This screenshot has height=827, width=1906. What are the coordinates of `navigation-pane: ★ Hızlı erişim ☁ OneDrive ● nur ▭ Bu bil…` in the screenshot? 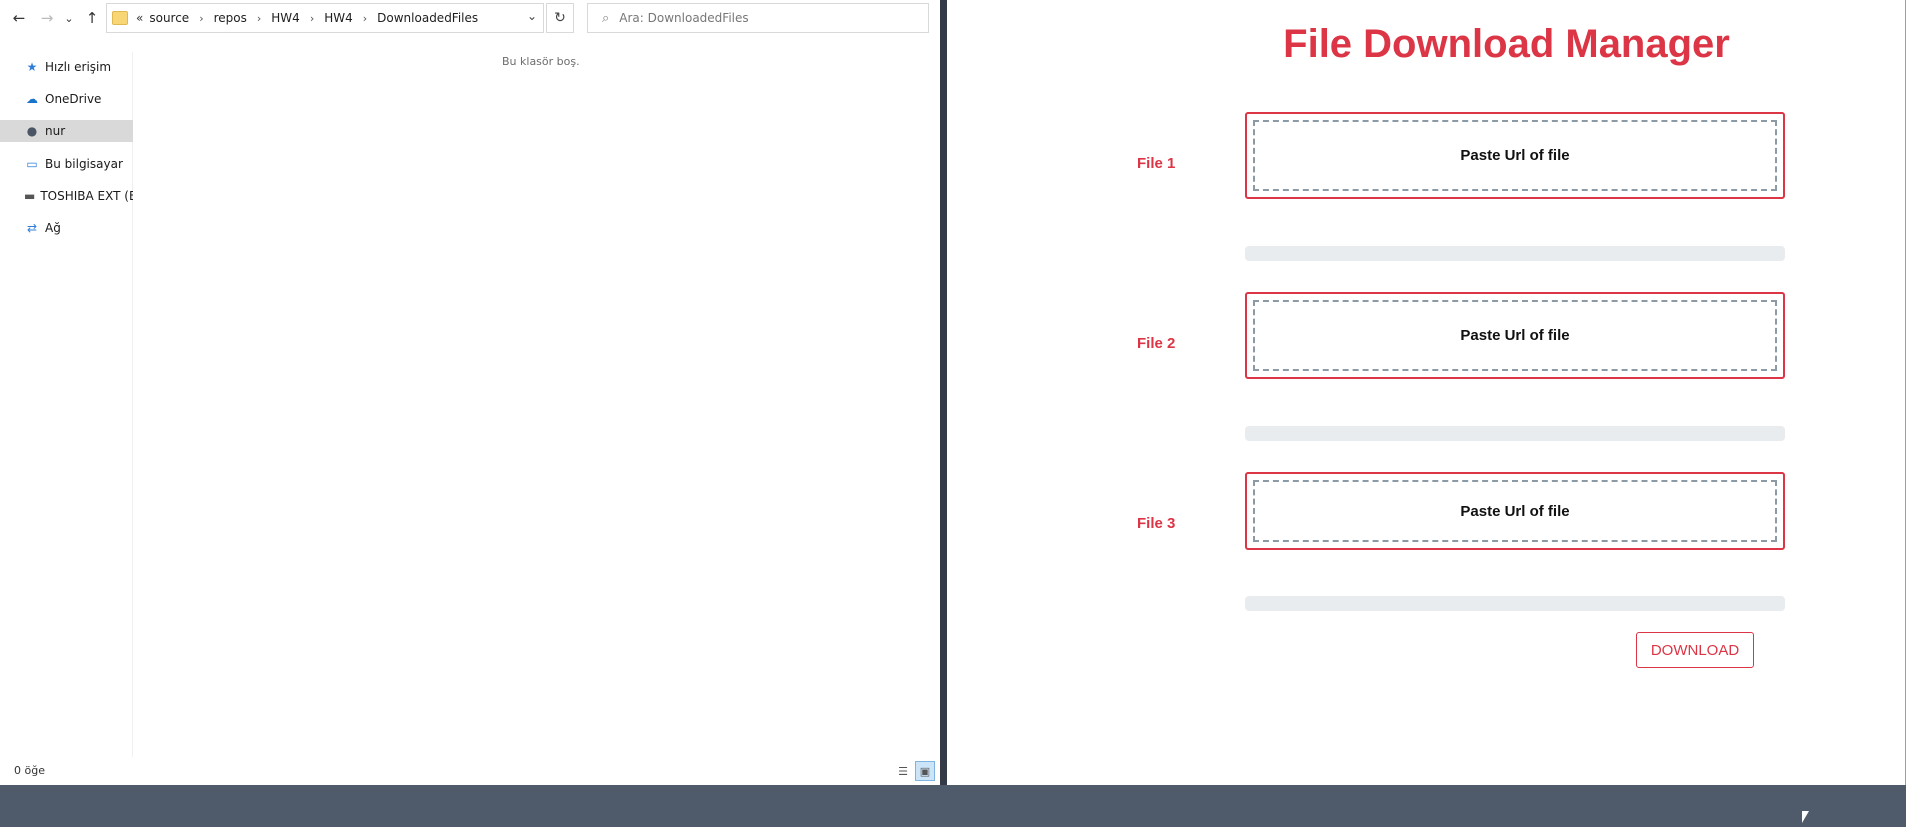 It's located at (66, 404).